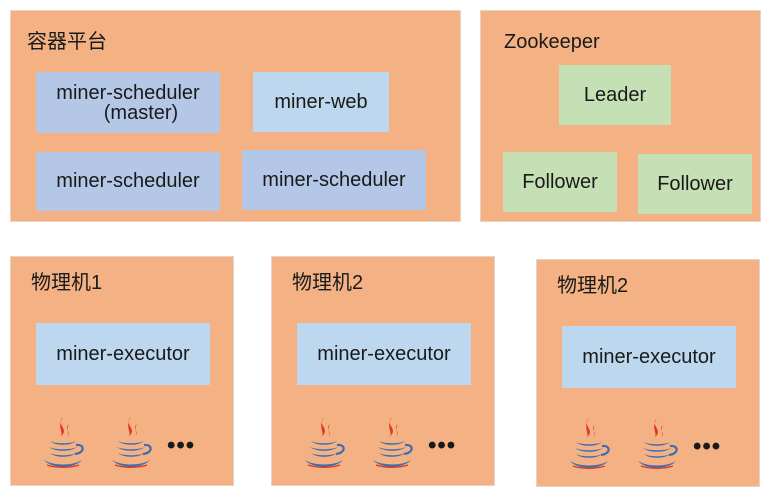 The image size is (769, 496). I want to click on zookeeper-follower-box-2: Follower, so click(695, 184).